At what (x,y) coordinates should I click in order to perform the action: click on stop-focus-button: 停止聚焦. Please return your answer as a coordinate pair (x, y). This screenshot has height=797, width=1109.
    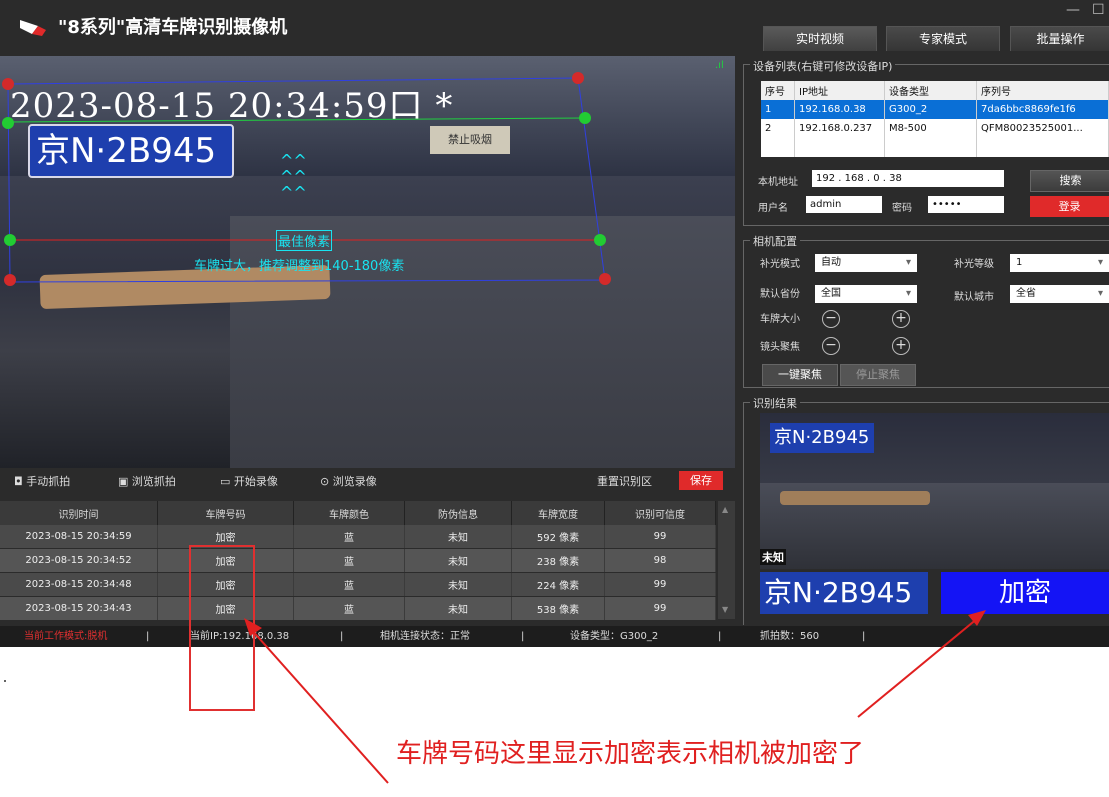
    Looking at the image, I should click on (878, 375).